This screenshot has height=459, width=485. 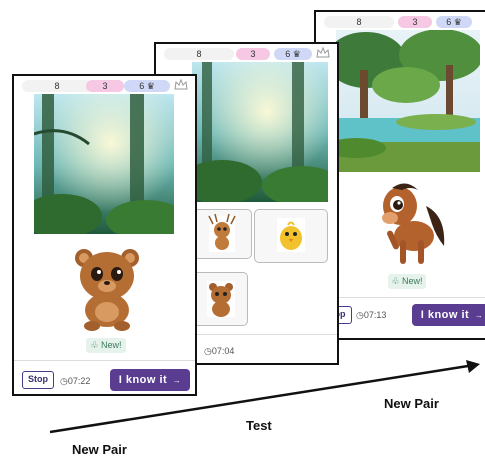 I want to click on timer-display: ◷07:13, so click(x=371, y=315).